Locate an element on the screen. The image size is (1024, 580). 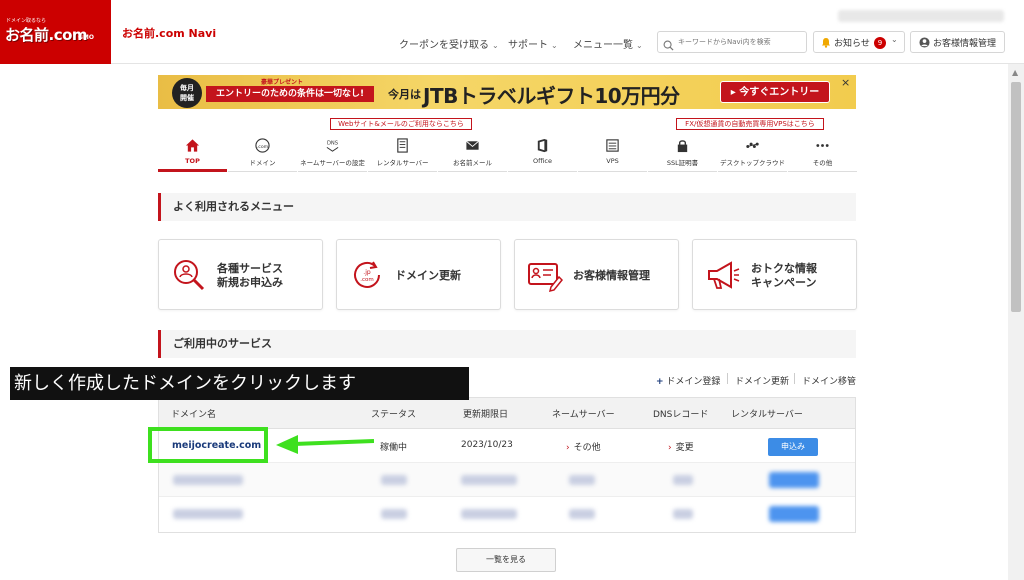
search-icon is located at coordinates (668, 45).